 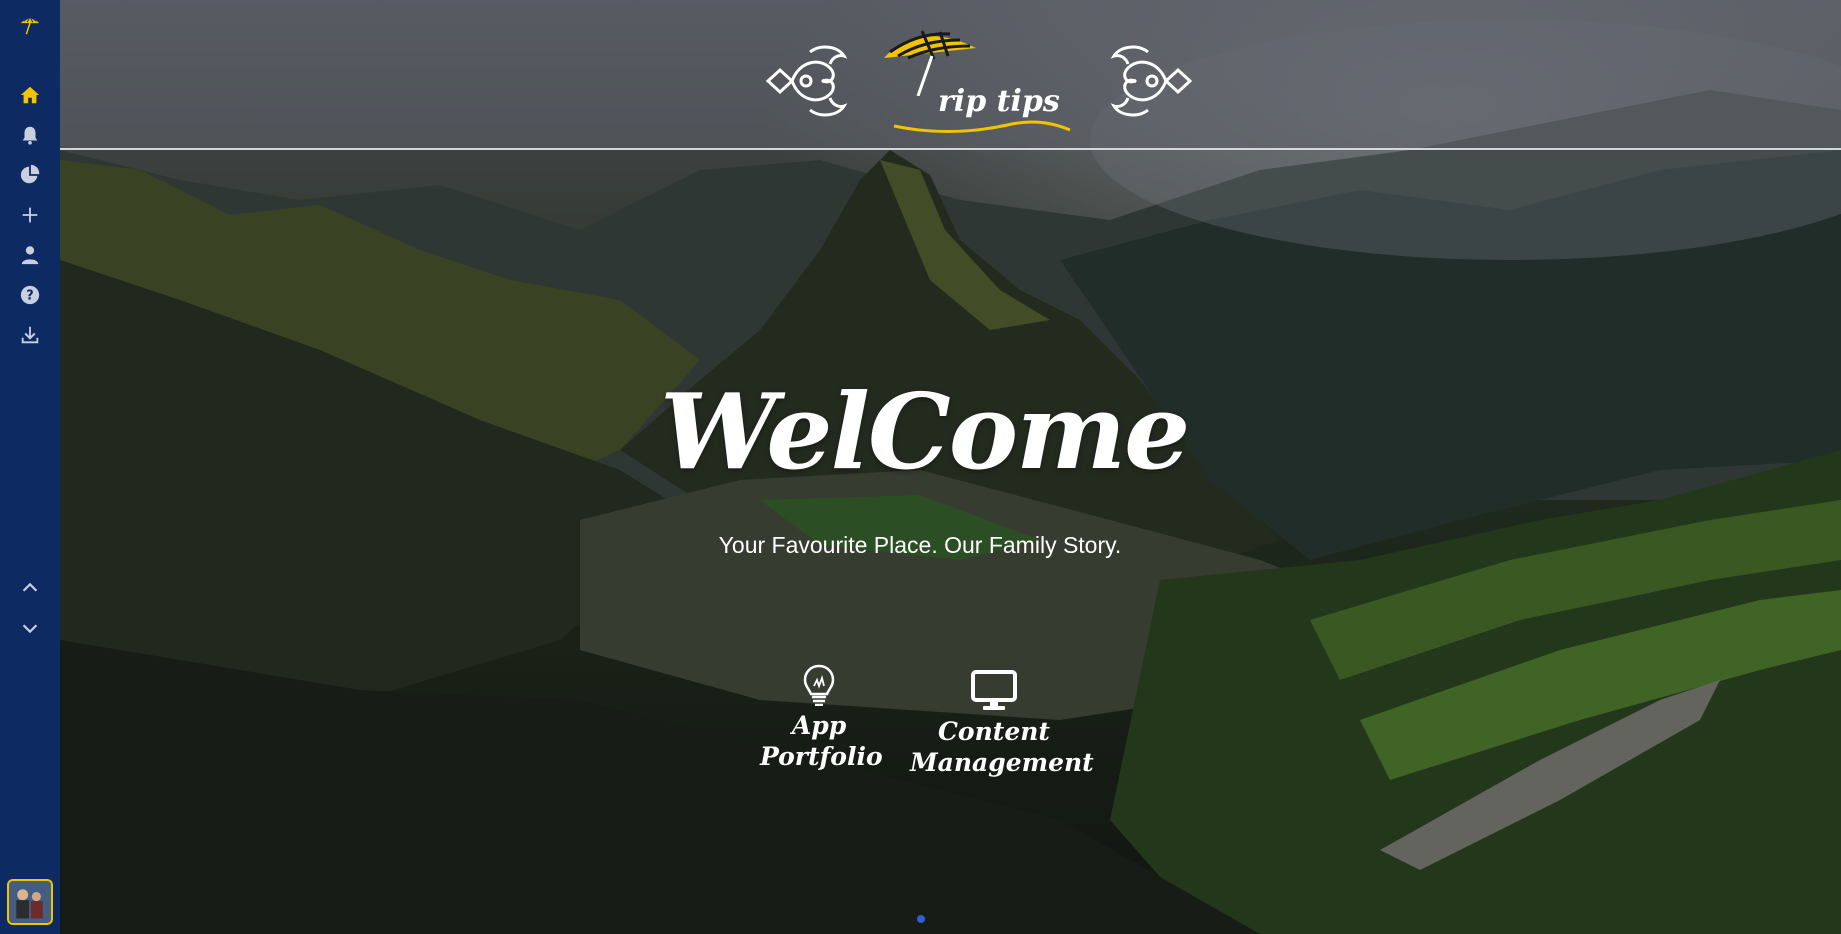 What do you see at coordinates (982, 127) in the screenshot?
I see `logo-swoosh` at bounding box center [982, 127].